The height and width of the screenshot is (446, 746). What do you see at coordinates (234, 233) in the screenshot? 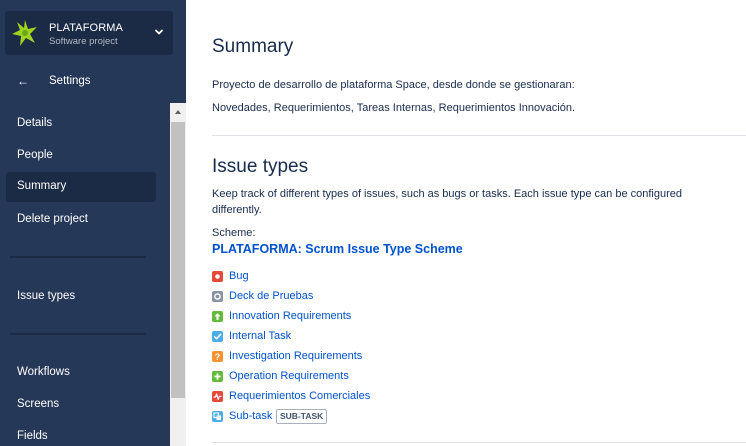
I see `scheme-label: Scheme:` at bounding box center [234, 233].